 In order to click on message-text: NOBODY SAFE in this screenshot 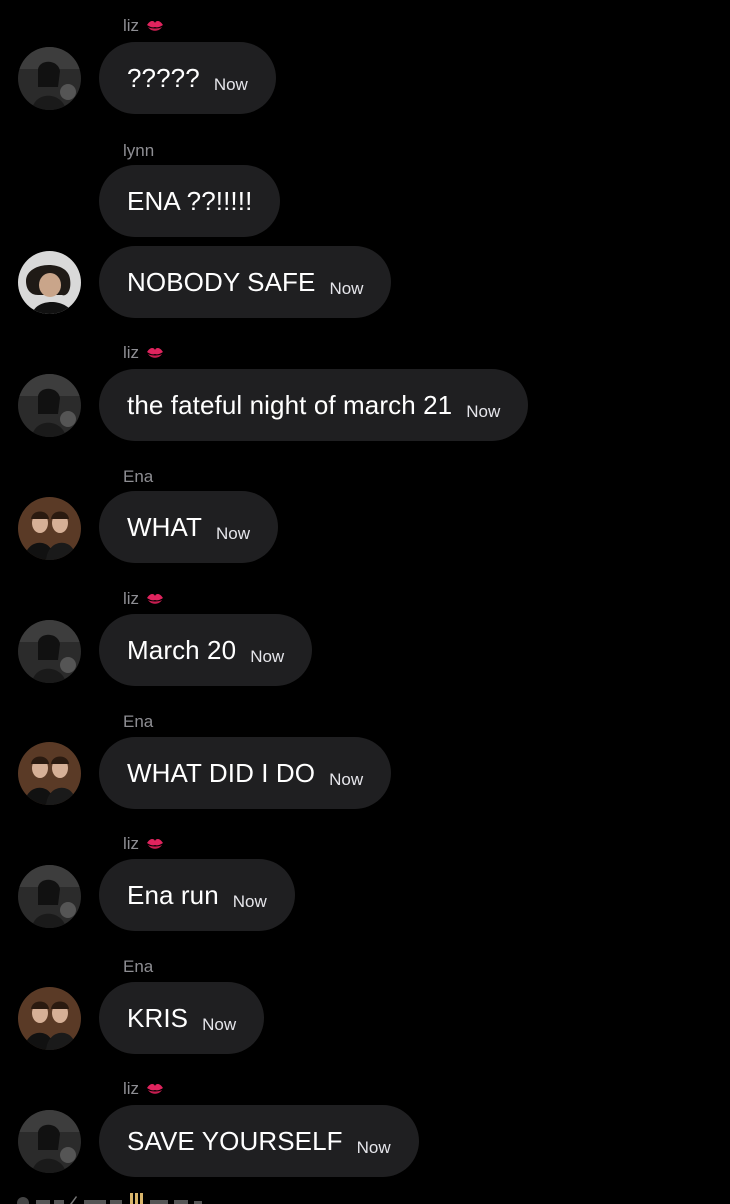, I will do `click(221, 281)`.